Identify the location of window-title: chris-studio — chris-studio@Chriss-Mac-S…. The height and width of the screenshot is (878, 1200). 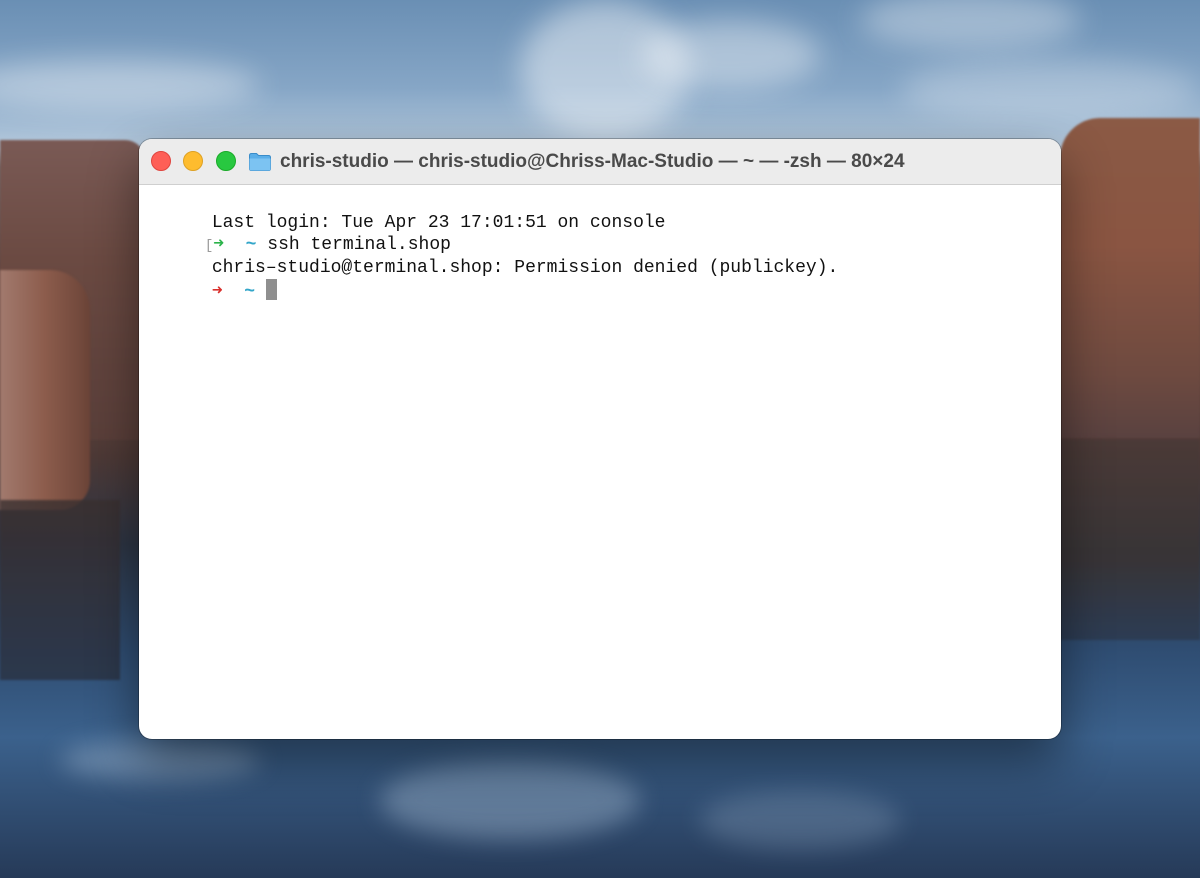
(592, 161).